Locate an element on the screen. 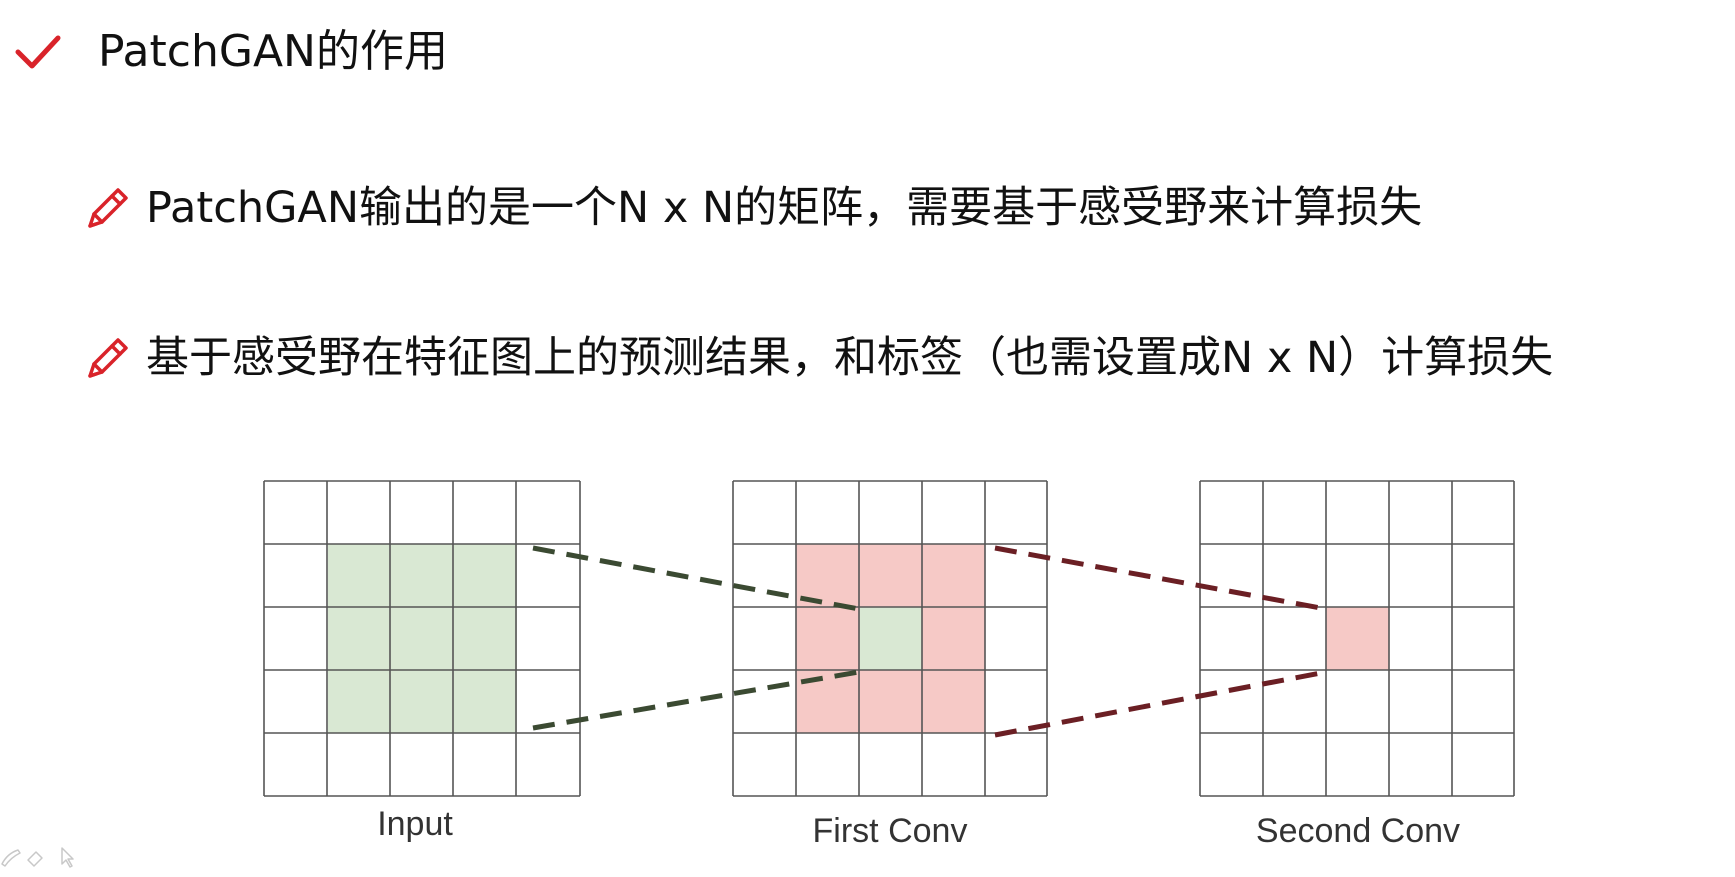  pointer-tool-icon is located at coordinates (67, 857).